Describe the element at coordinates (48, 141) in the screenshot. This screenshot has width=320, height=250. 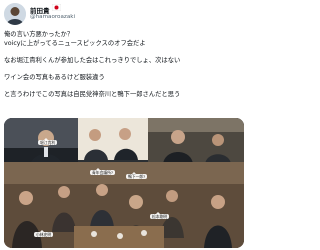
I see `photo-tag-label: 堀江貴利` at that location.